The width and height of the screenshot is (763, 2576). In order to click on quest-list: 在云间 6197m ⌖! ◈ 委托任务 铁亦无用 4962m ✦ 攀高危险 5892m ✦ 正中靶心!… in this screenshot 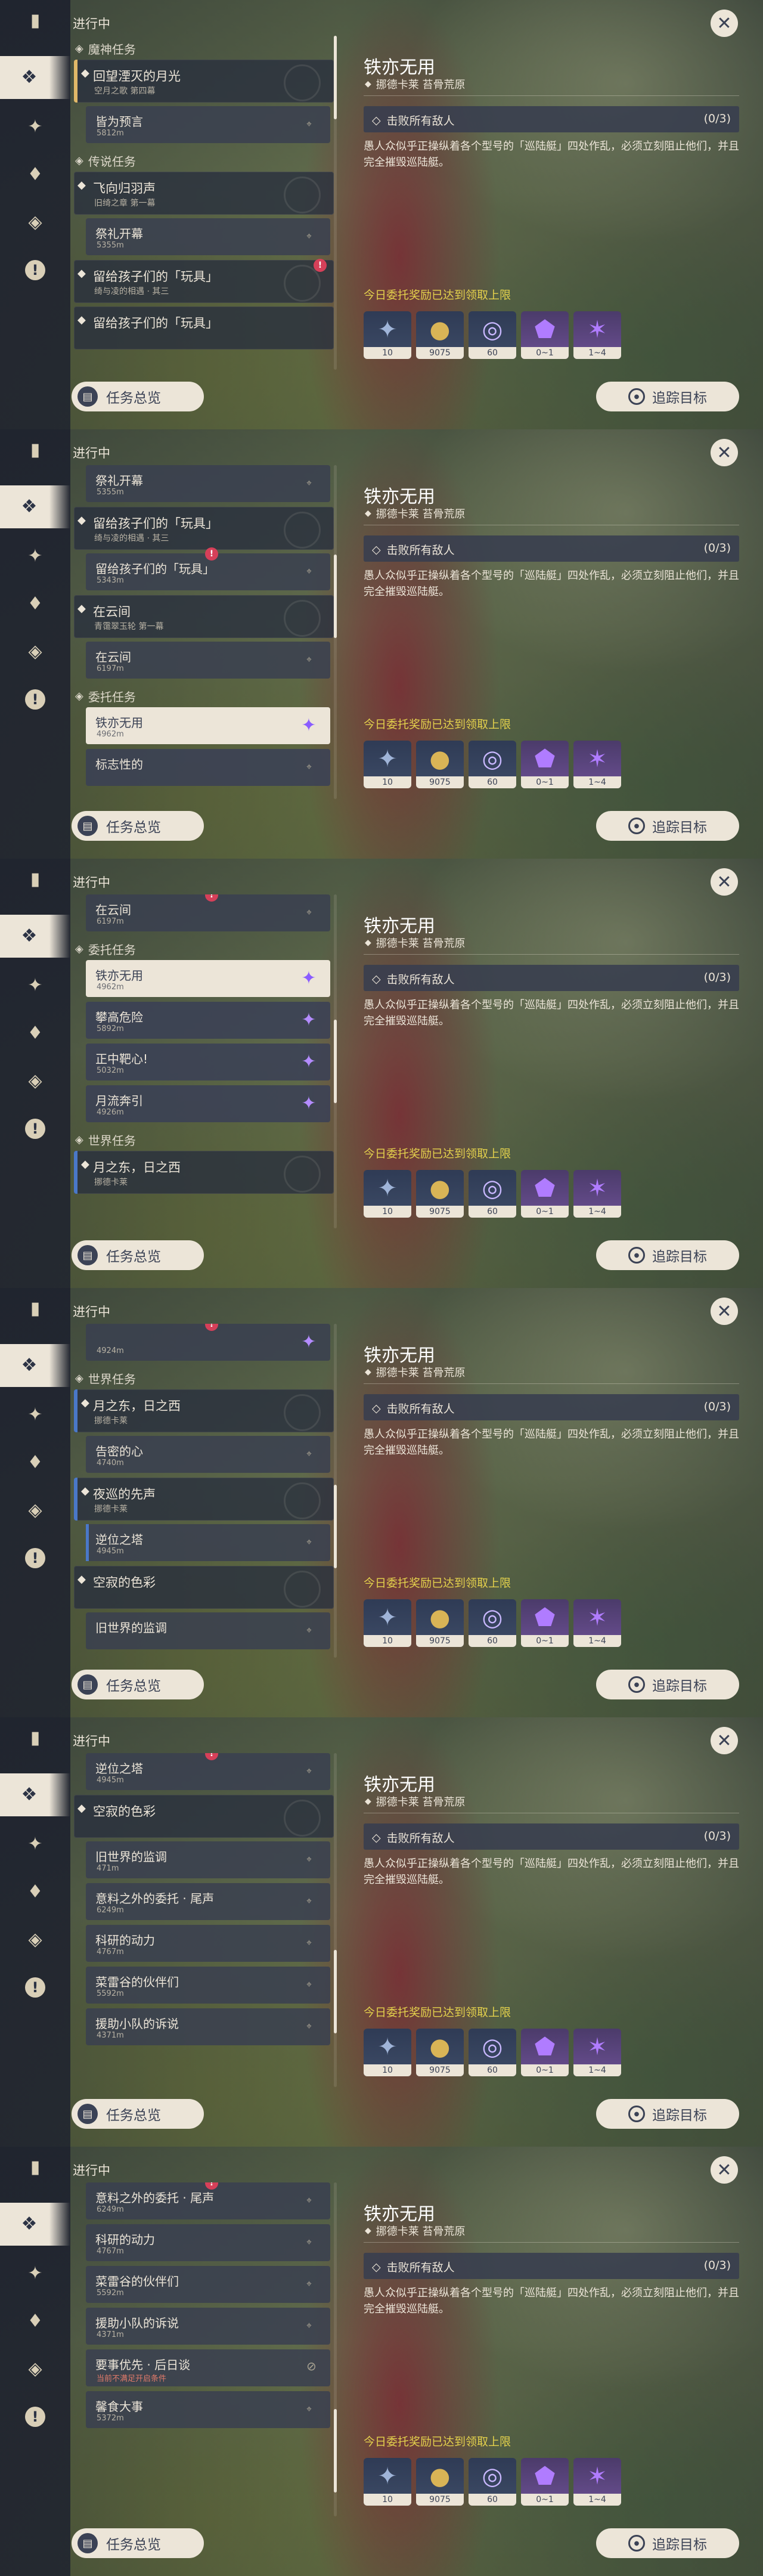, I will do `click(204, 1061)`.